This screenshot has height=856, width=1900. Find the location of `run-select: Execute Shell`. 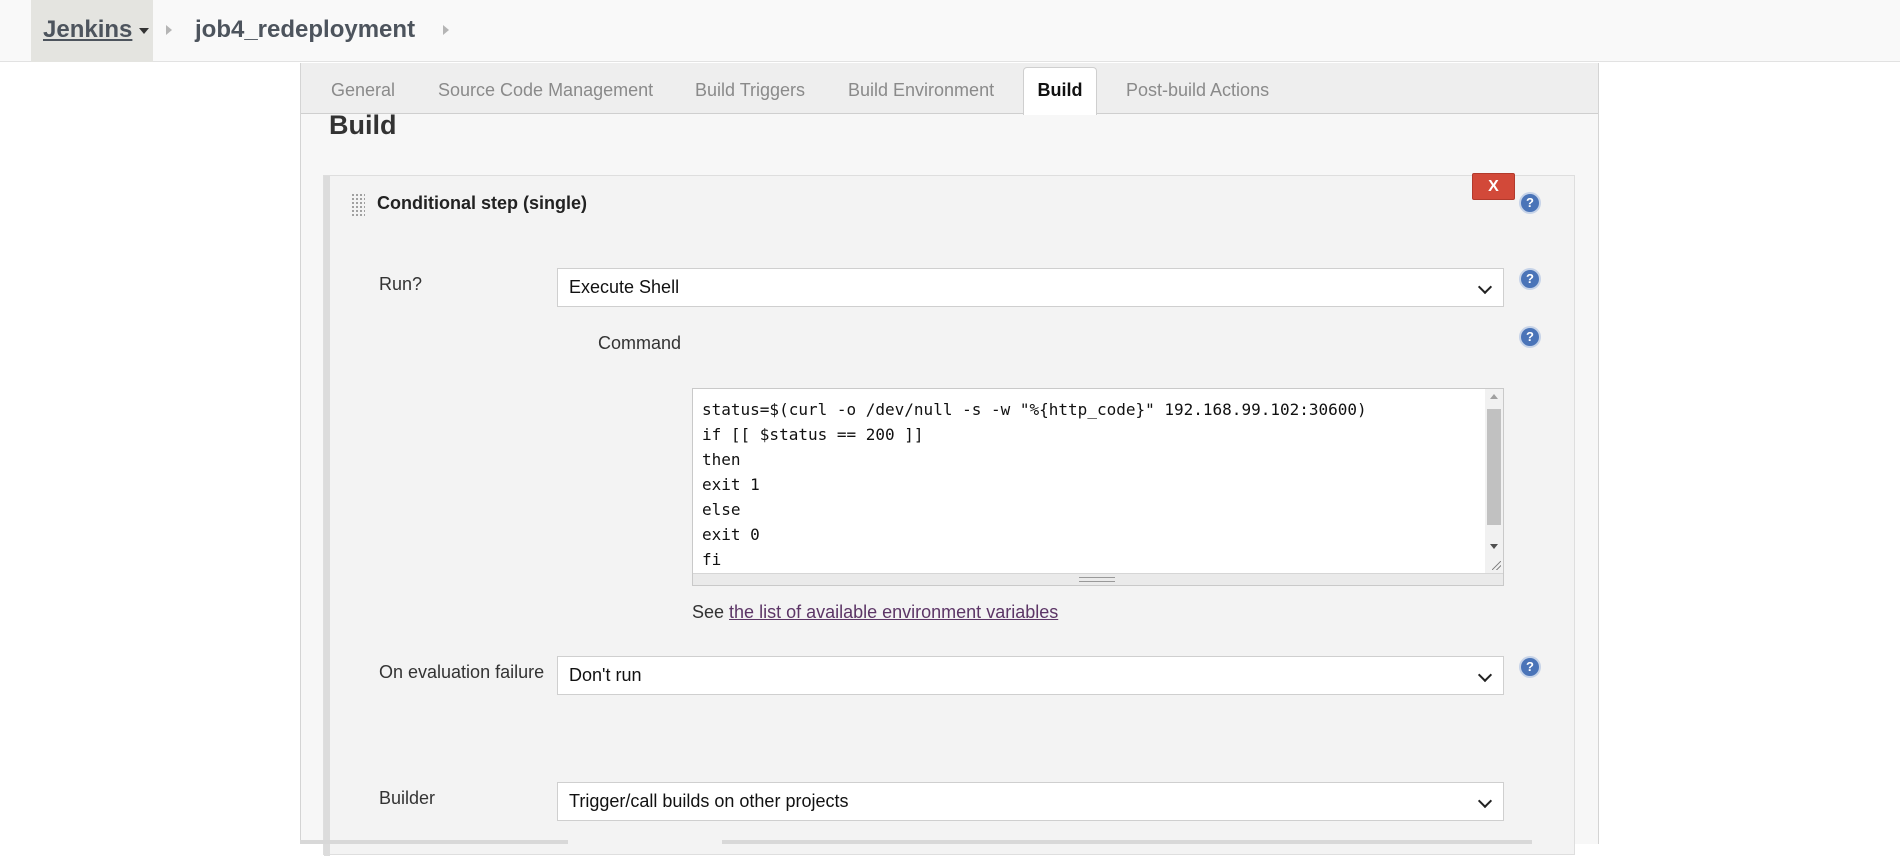

run-select: Execute Shell is located at coordinates (1030, 287).